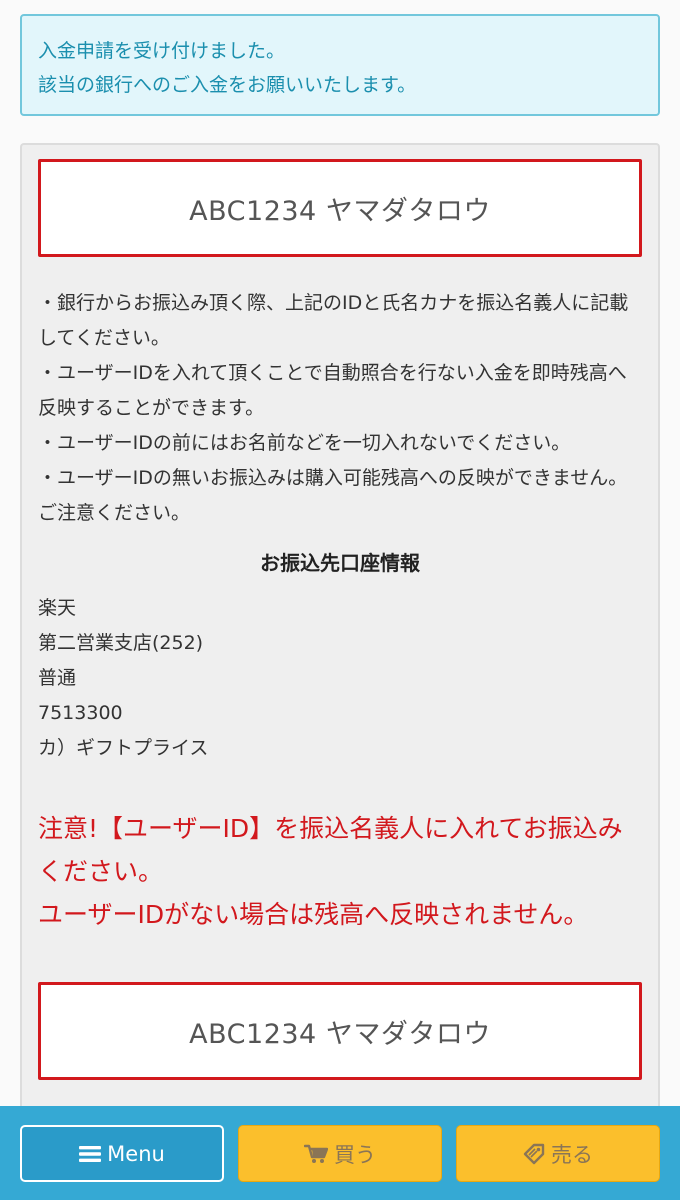  I want to click on cart-icon, so click(316, 1154).